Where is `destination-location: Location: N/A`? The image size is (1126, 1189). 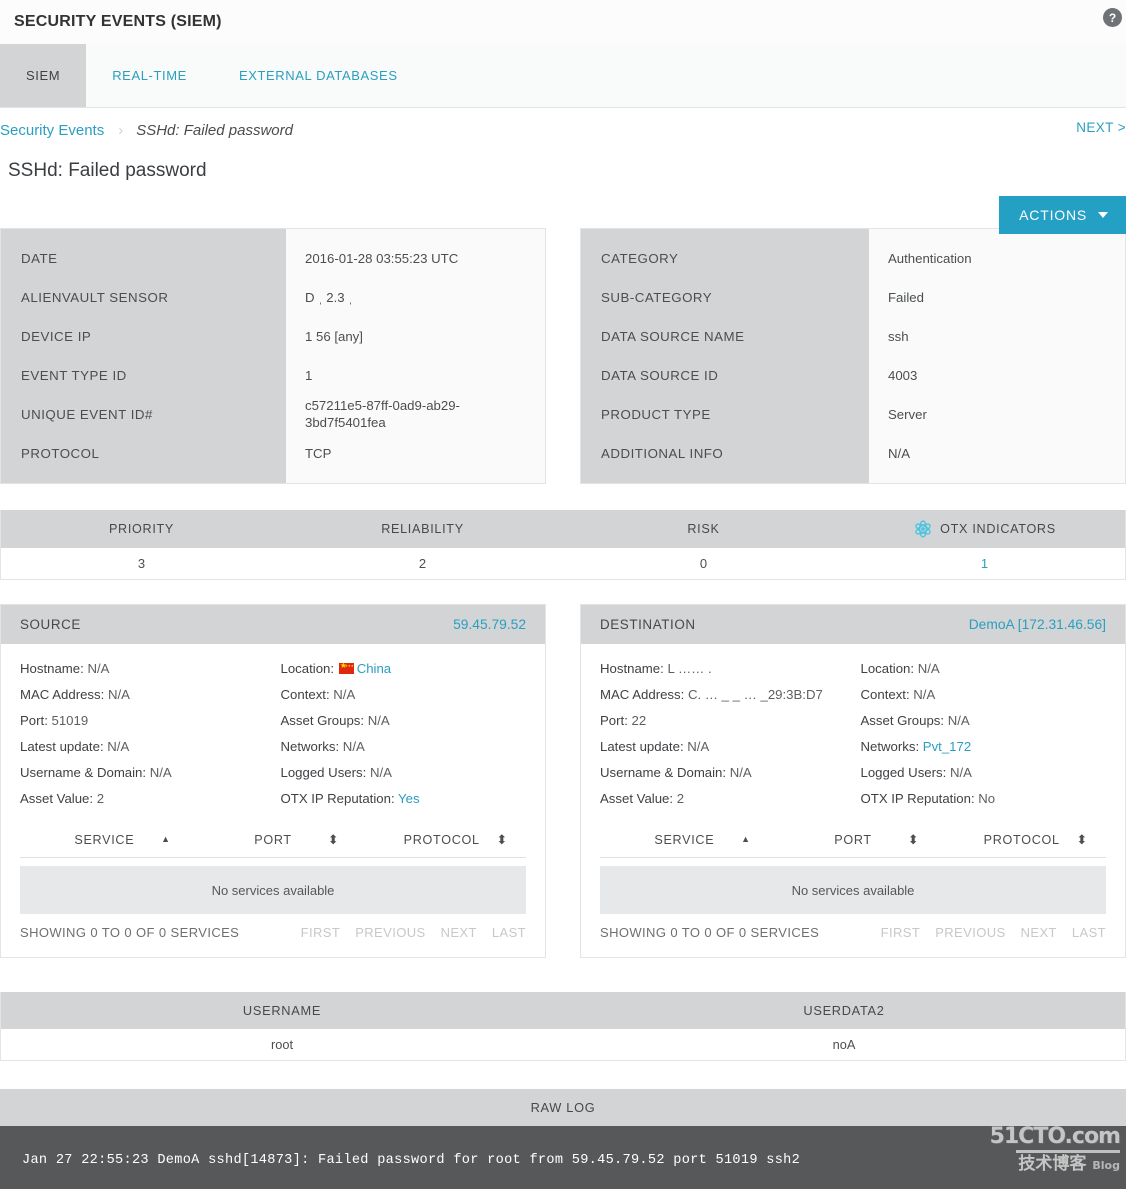
destination-location: Location: N/A is located at coordinates (900, 668).